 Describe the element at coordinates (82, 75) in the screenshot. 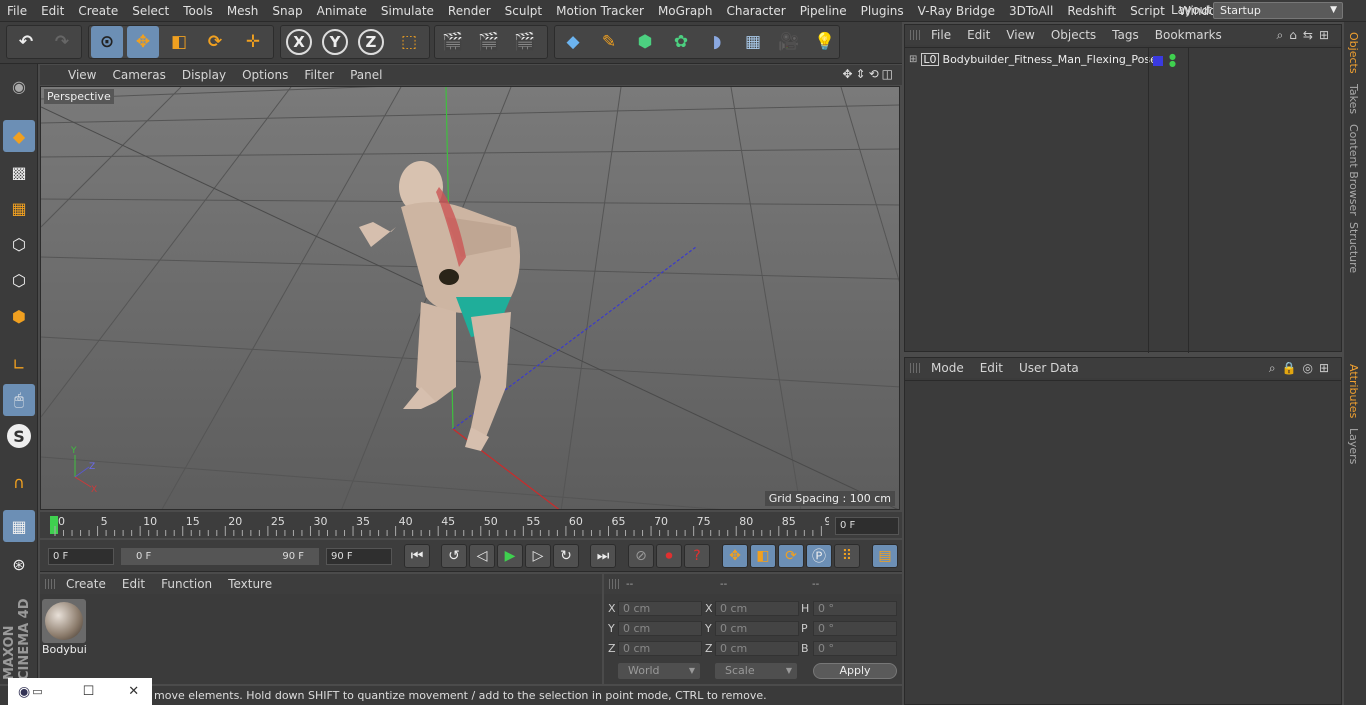

I see `viewport-menu-view: View` at that location.